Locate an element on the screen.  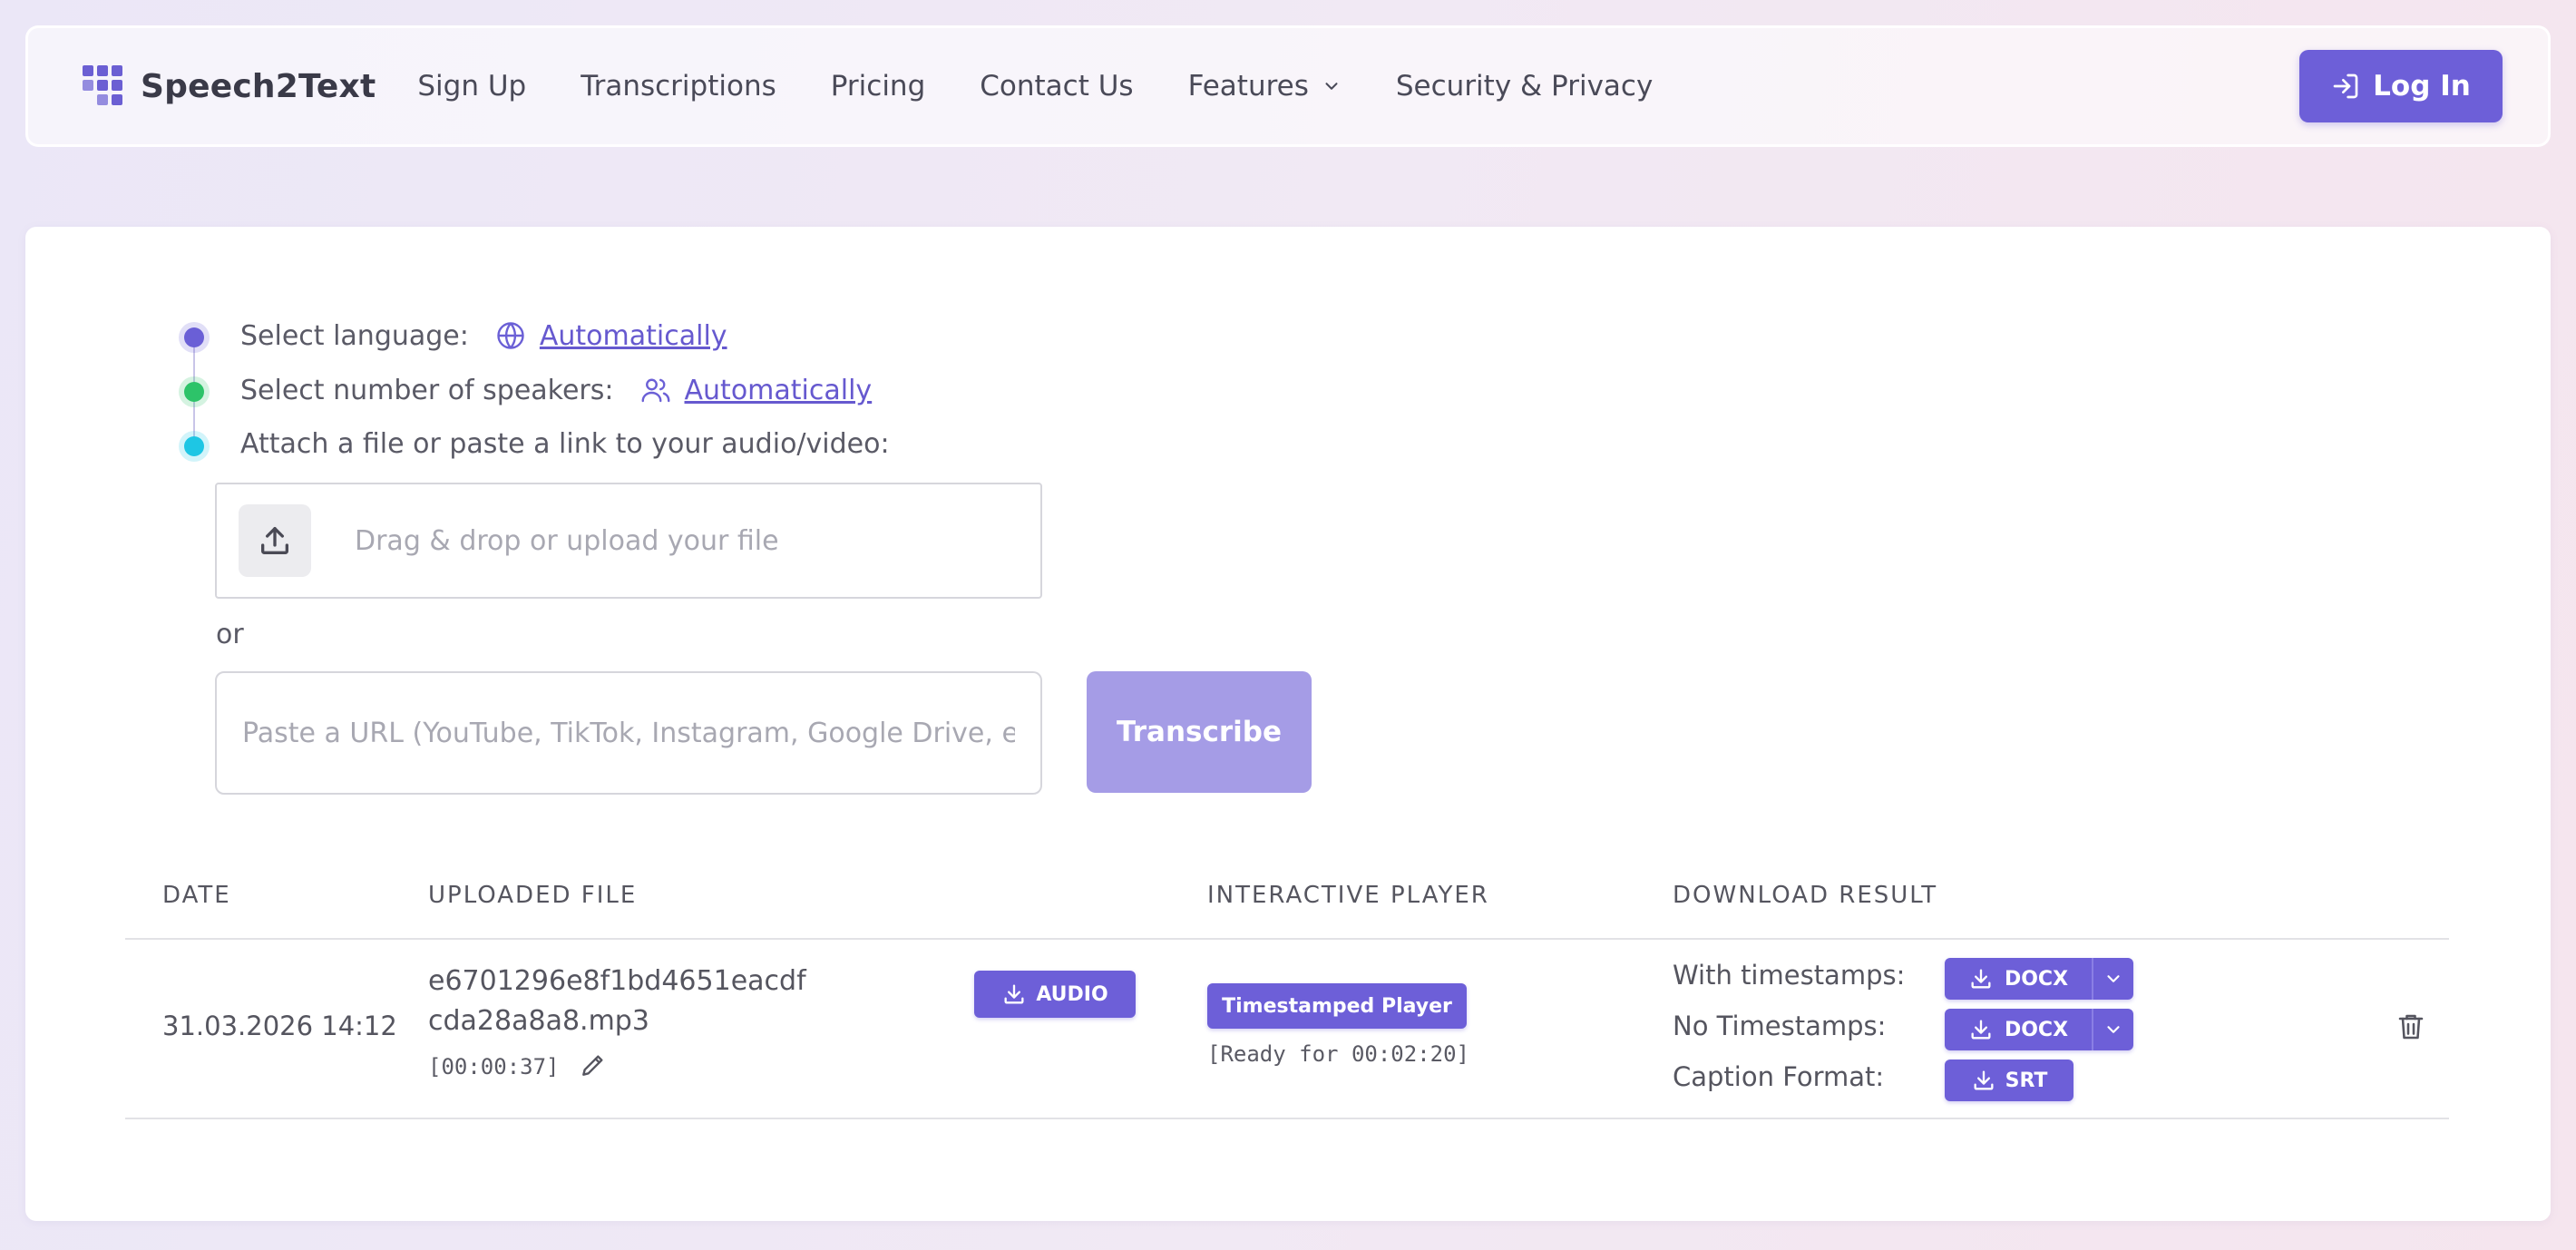
brand: Speech2Text is located at coordinates (229, 86).